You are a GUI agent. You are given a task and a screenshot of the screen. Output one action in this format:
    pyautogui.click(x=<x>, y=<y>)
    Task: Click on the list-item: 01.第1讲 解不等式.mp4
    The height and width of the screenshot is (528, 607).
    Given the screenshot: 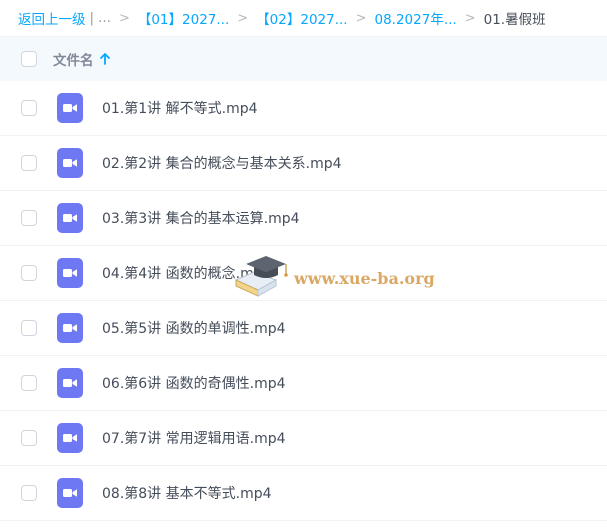 What is the action you would take?
    pyautogui.click(x=303, y=108)
    